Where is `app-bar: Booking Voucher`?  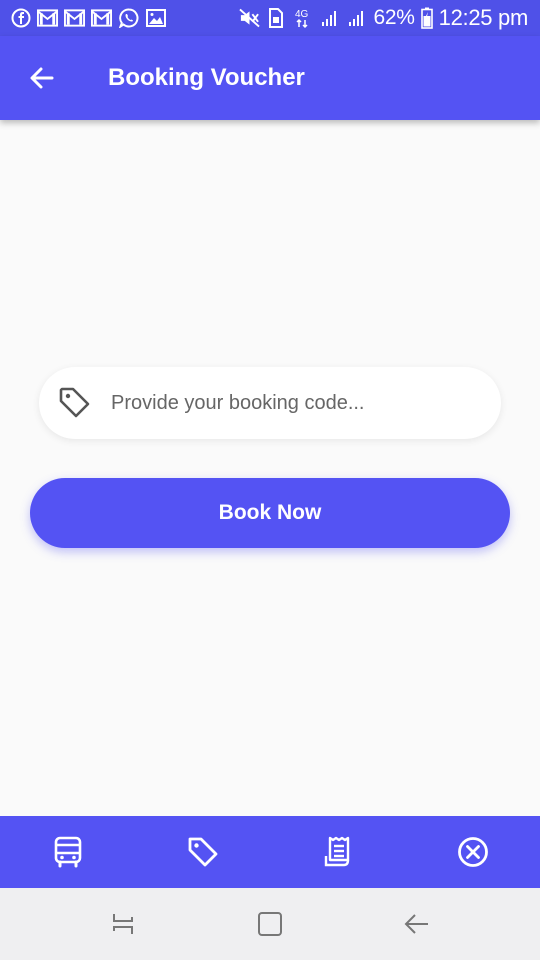
app-bar: Booking Voucher is located at coordinates (270, 78).